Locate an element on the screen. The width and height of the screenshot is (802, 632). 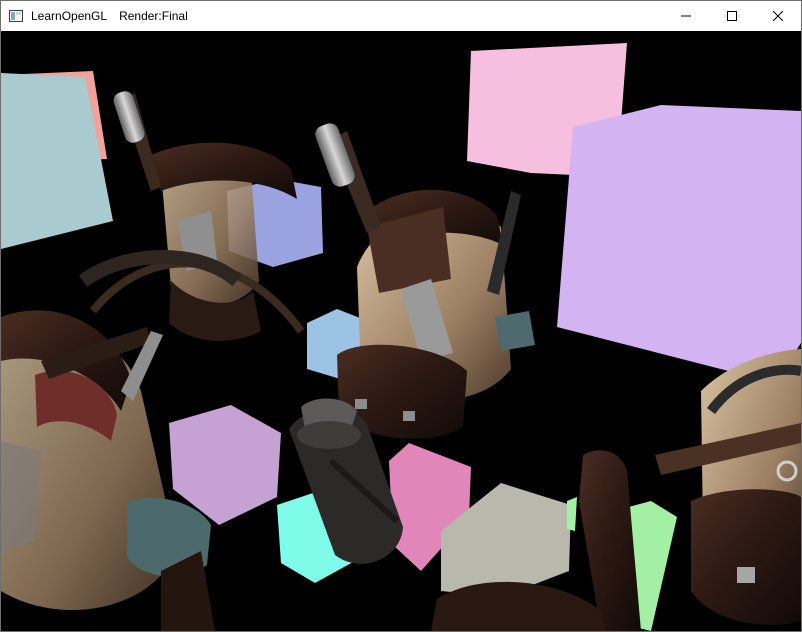
window-title-app: LearnOpenGL is located at coordinates (69, 16).